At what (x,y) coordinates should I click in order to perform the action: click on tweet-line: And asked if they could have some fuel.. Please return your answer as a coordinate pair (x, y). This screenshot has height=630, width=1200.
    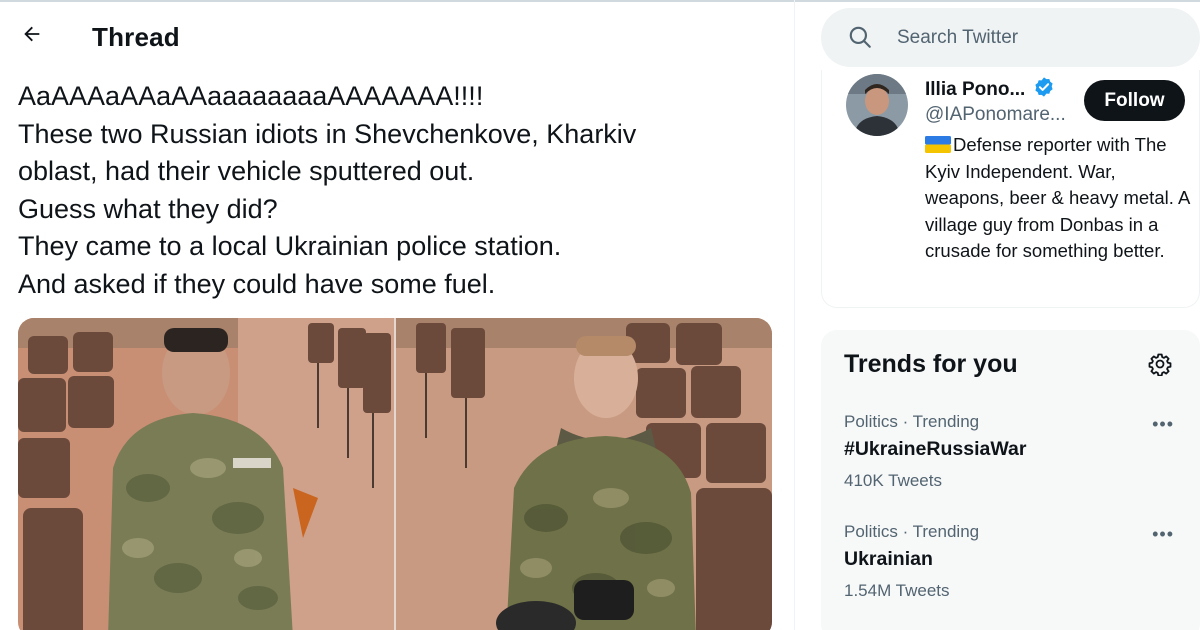
    Looking at the image, I should click on (257, 283).